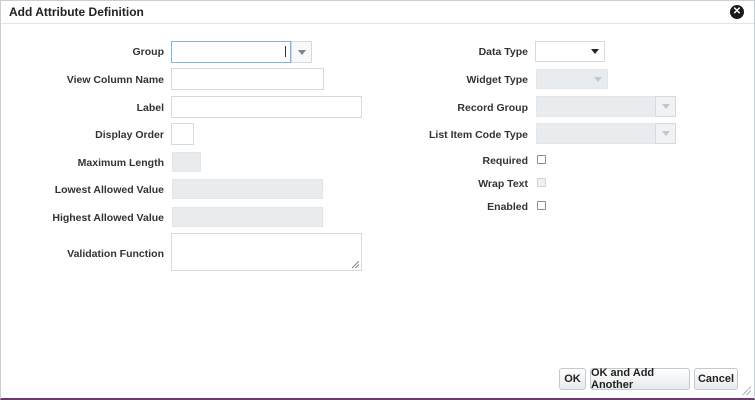 This screenshot has width=755, height=400. I want to click on display-order-text, so click(182, 134).